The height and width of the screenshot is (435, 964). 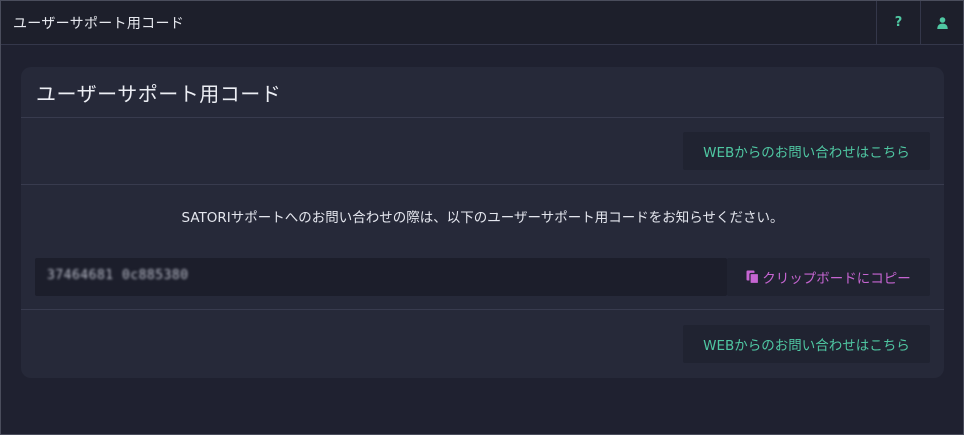 What do you see at coordinates (118, 275) in the screenshot?
I see `support-code-value: 37464681 0c885380` at bounding box center [118, 275].